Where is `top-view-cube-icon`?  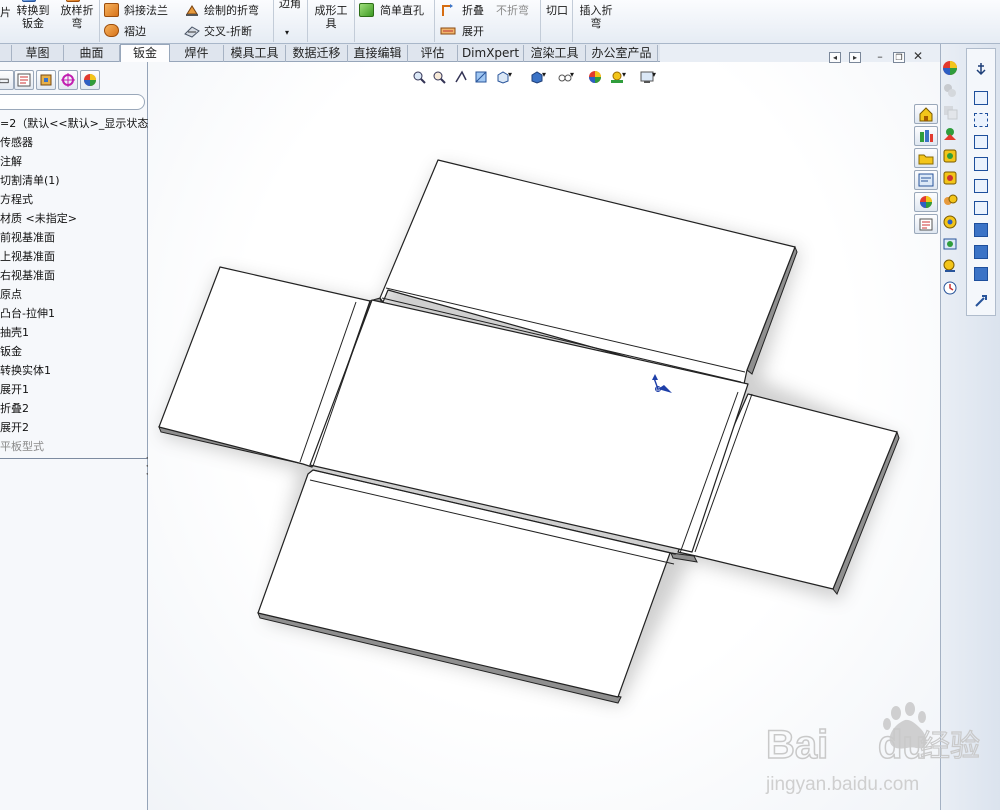 top-view-cube-icon is located at coordinates (981, 186).